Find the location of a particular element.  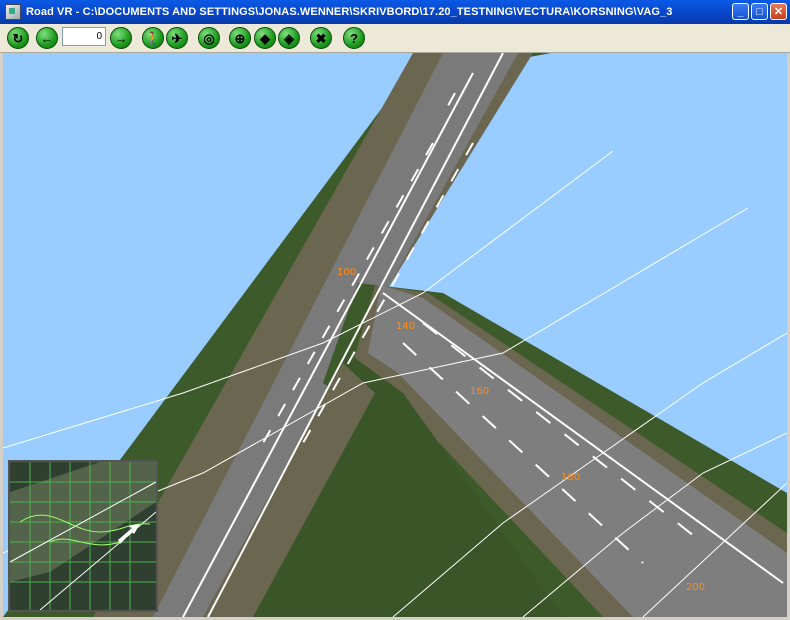

station-label: 200 is located at coordinates (695, 587).